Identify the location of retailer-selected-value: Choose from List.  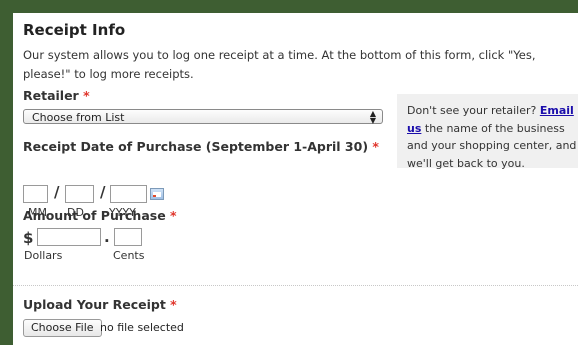
(78, 117).